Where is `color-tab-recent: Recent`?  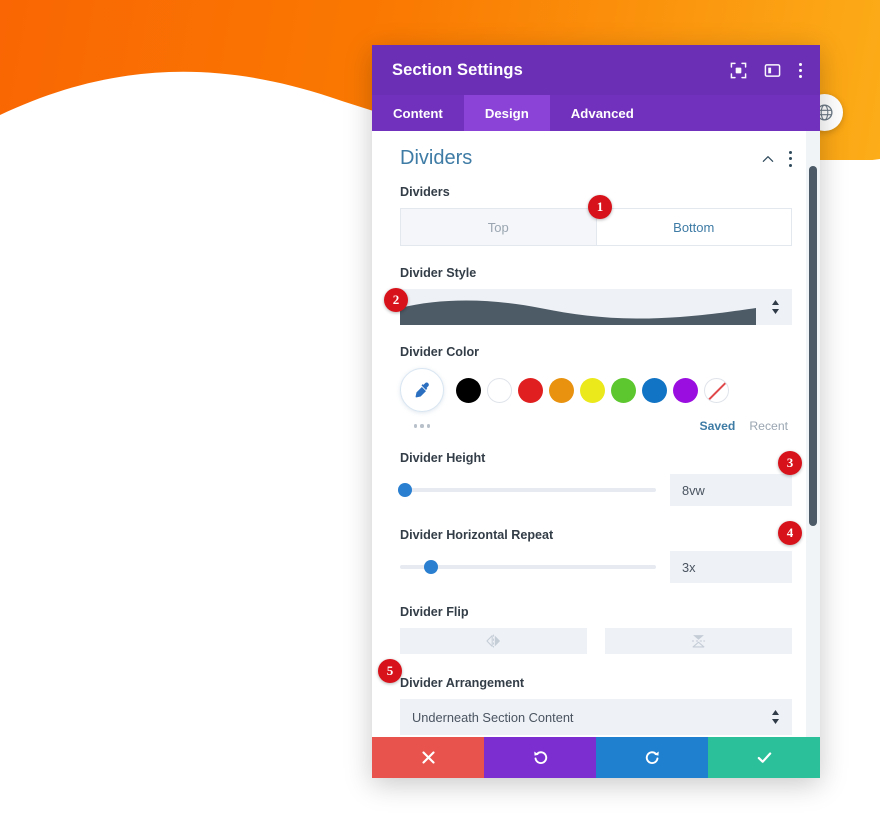 color-tab-recent: Recent is located at coordinates (768, 426).